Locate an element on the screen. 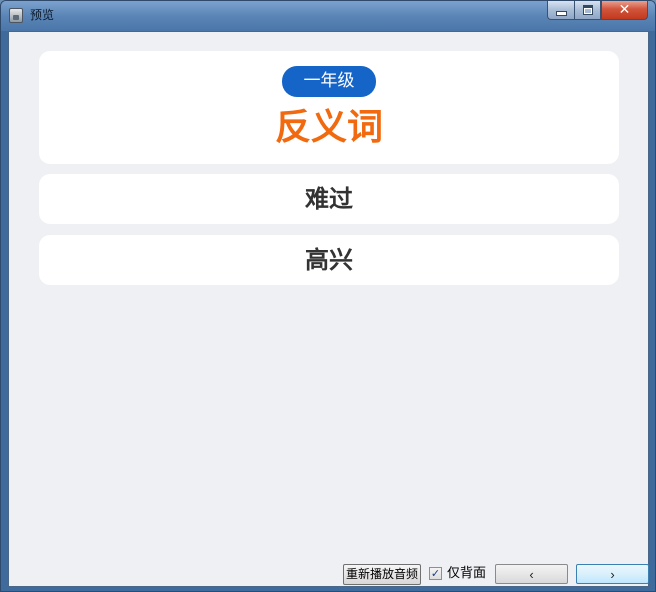 The image size is (656, 592). window-title: 预览 is located at coordinates (42, 15).